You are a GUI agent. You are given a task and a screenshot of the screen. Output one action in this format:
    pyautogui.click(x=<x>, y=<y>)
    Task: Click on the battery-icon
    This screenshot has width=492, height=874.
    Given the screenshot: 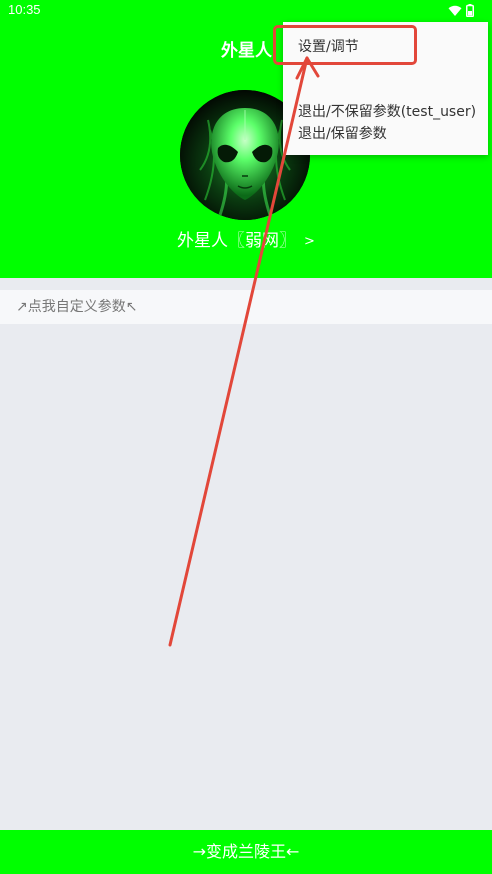 What is the action you would take?
    pyautogui.click(x=470, y=10)
    